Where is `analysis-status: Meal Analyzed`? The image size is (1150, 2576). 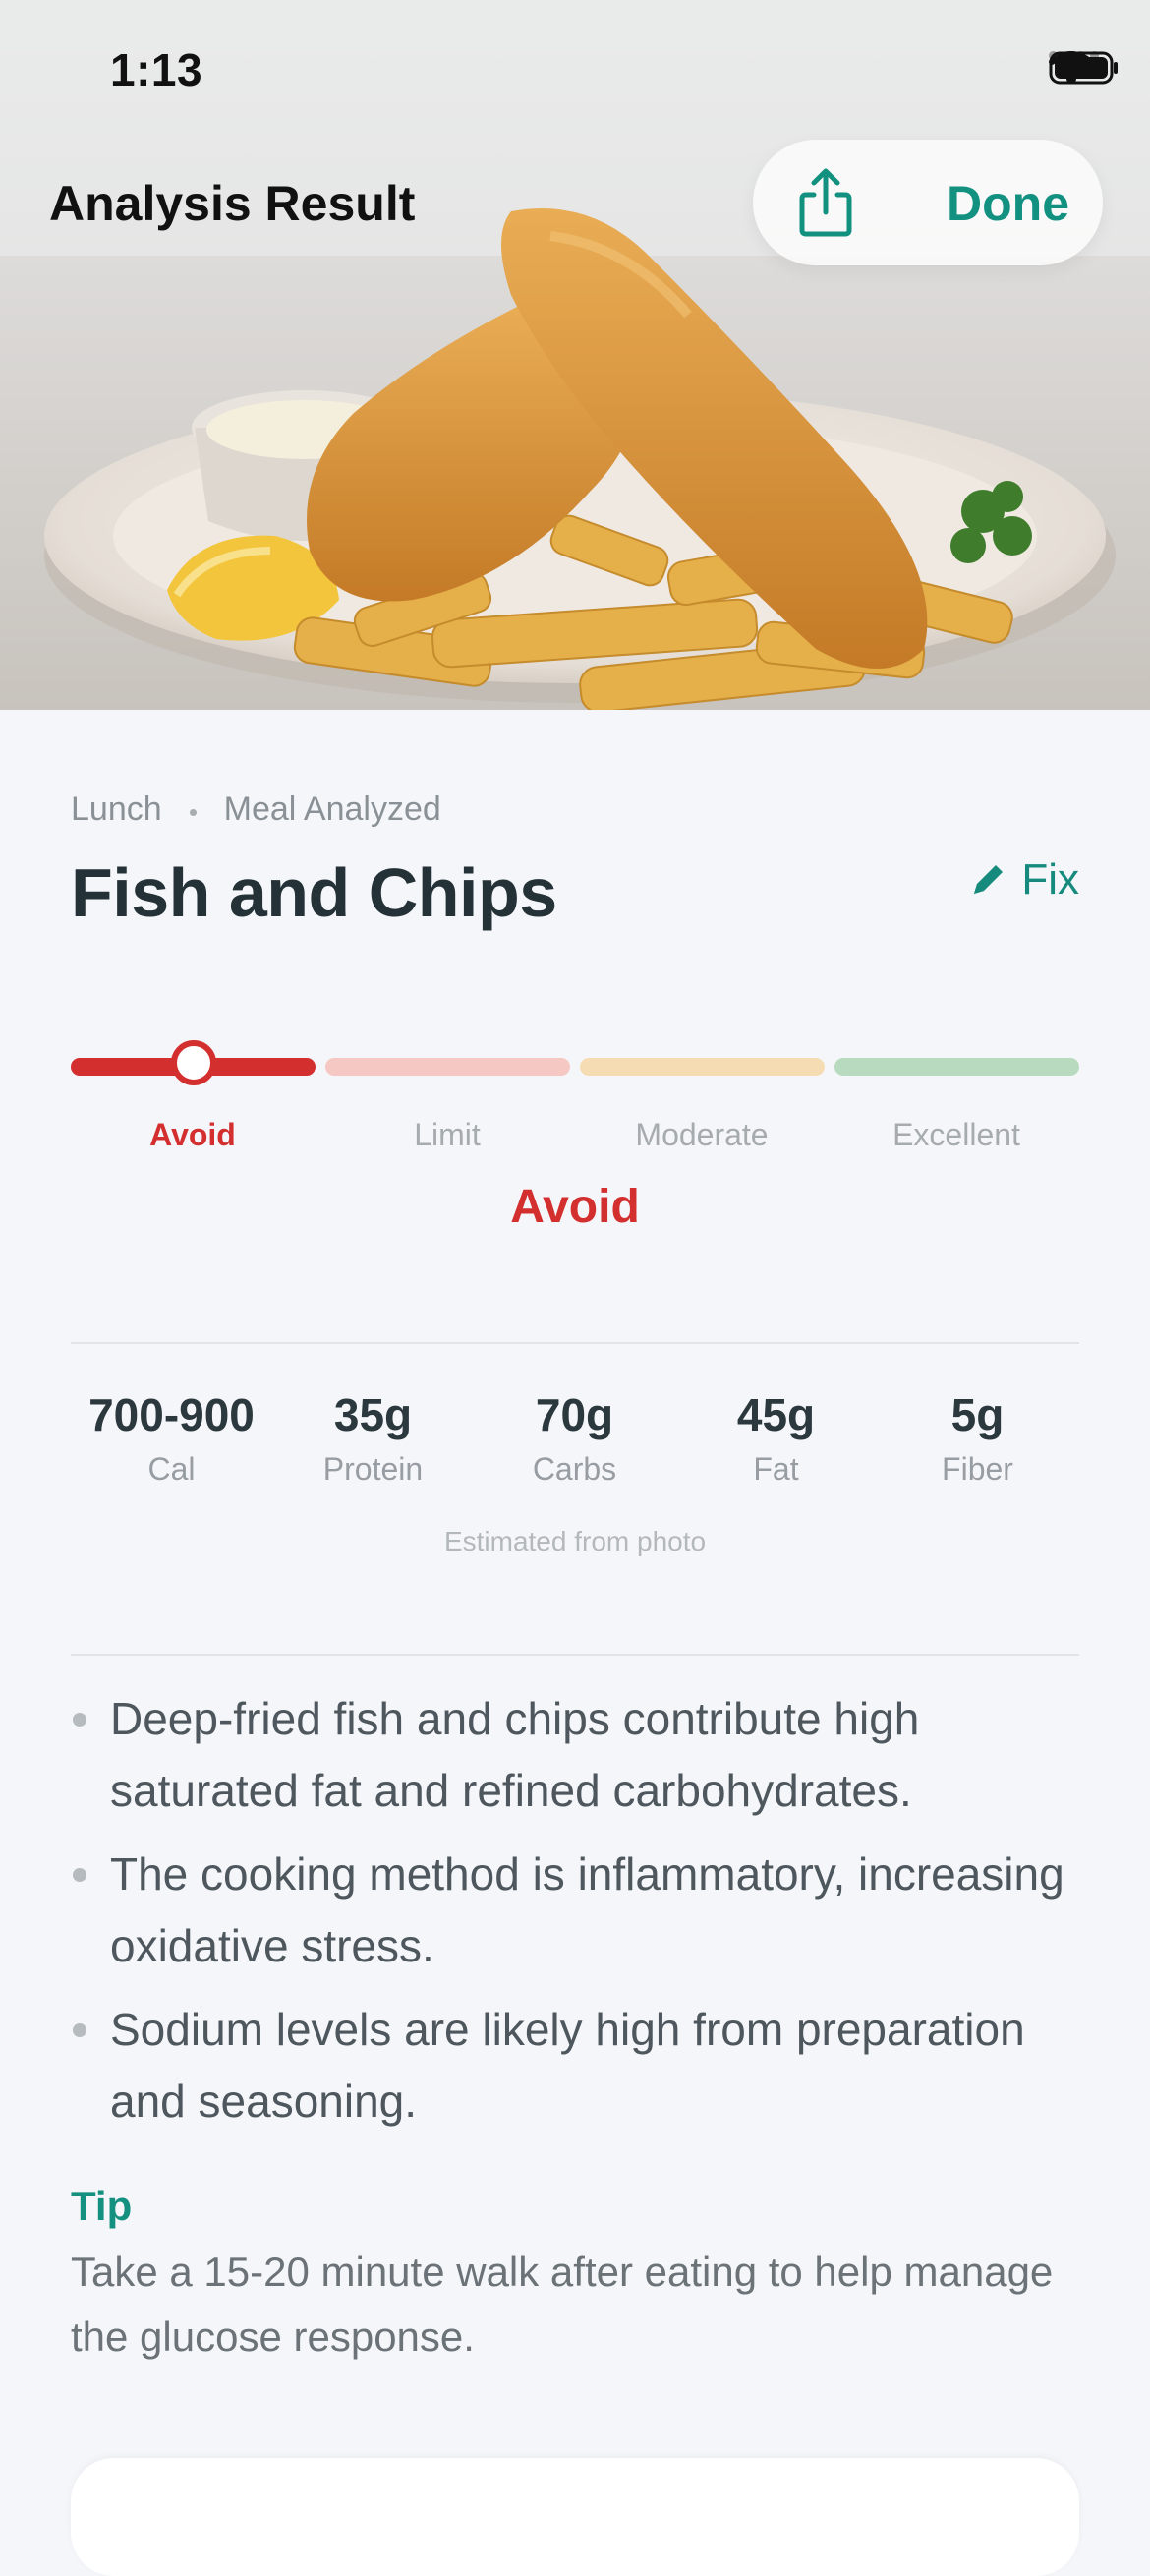 analysis-status: Meal Analyzed is located at coordinates (332, 809).